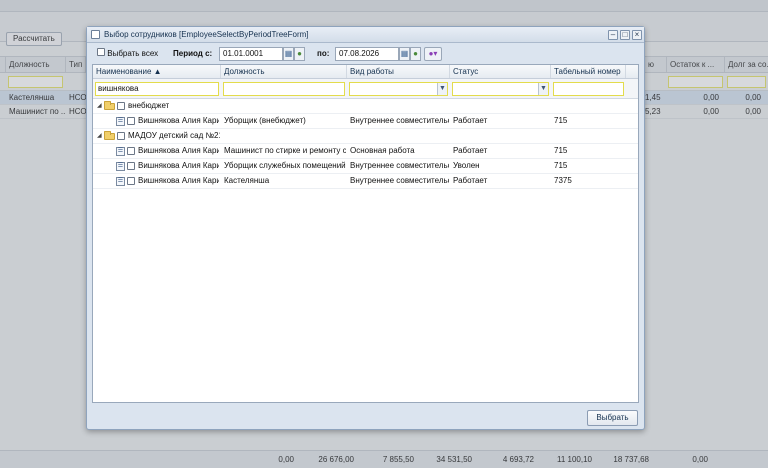  Describe the element at coordinates (588, 71) in the screenshot. I see `column-header-tab-number: Табельный номер` at that location.